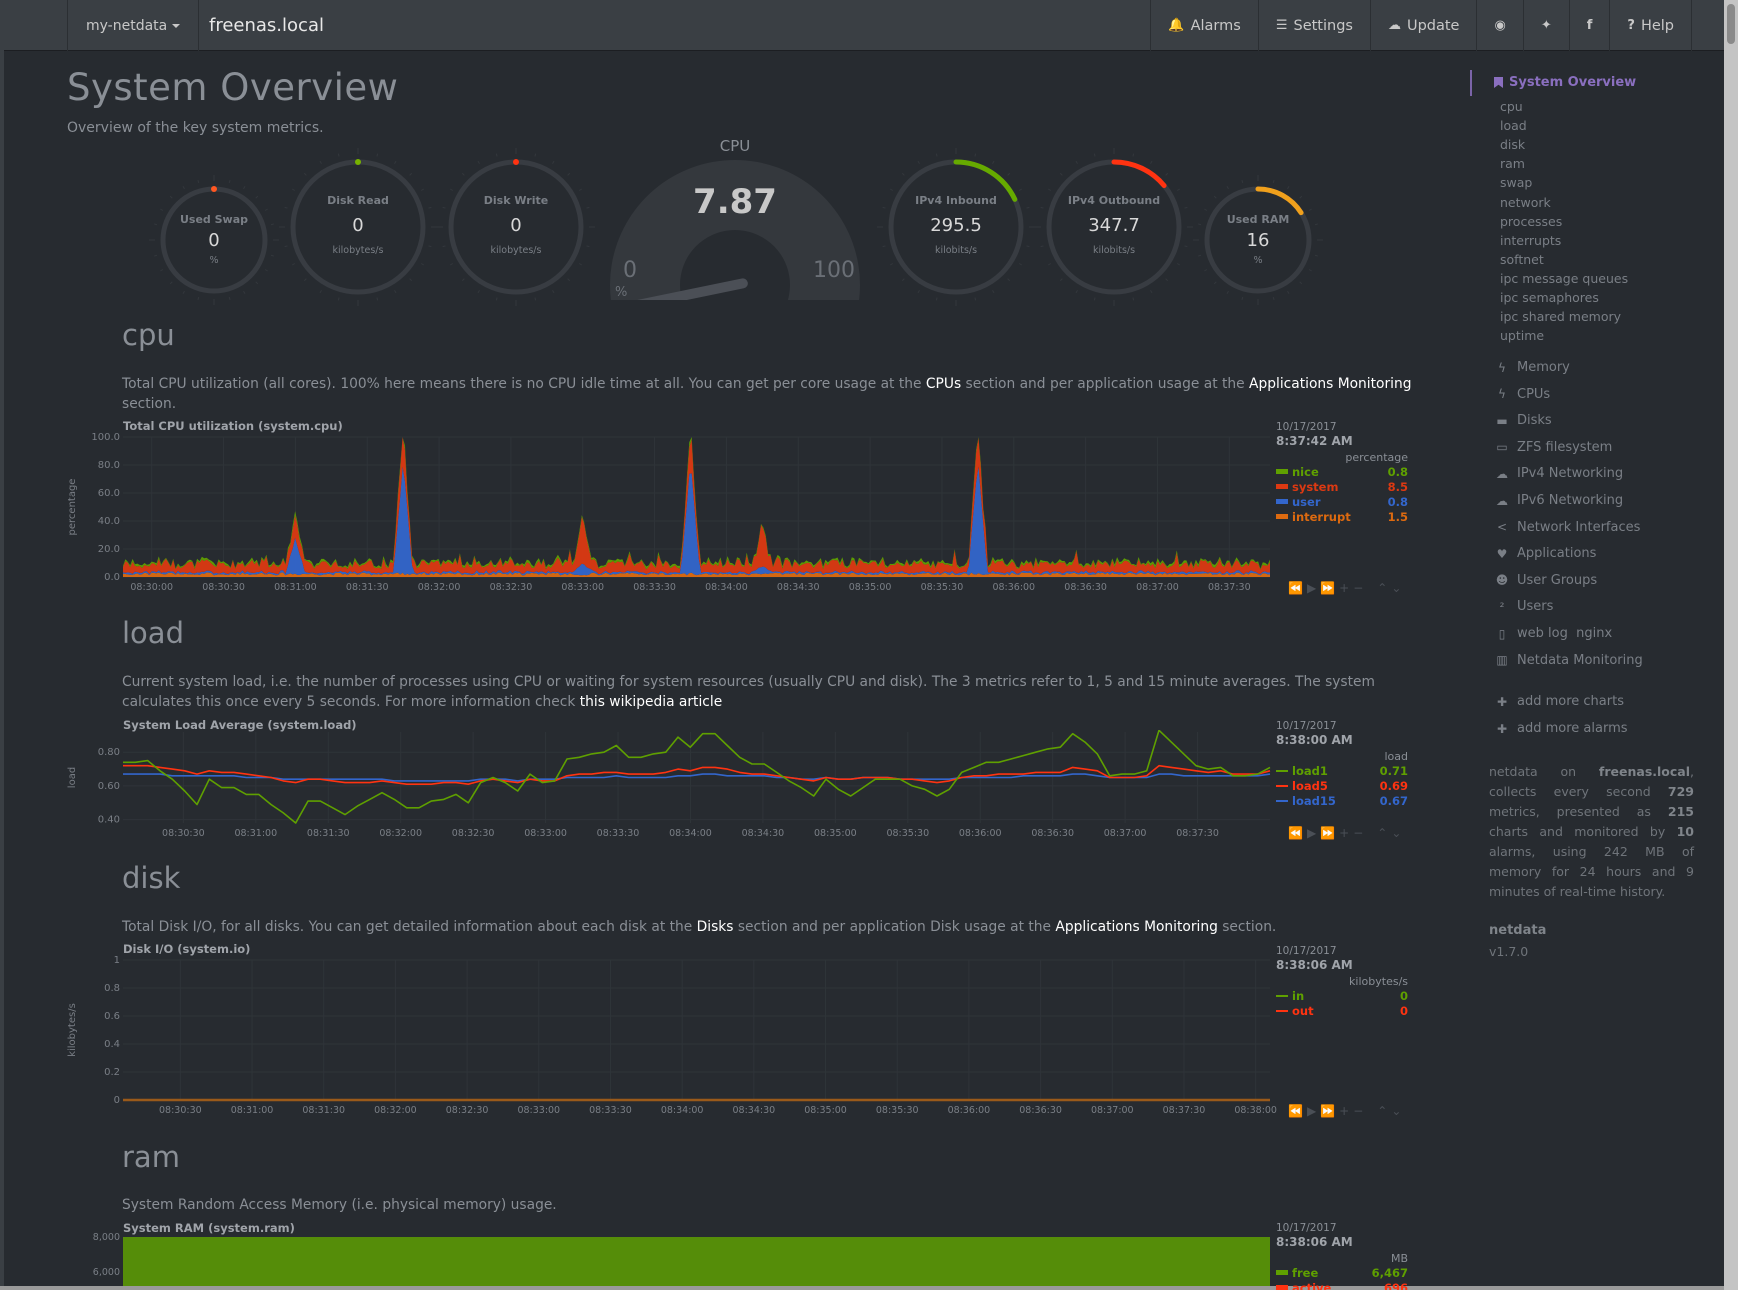 This screenshot has height=1290, width=1738. I want to click on sidebar-subitem-processes: processes, so click(1531, 221).